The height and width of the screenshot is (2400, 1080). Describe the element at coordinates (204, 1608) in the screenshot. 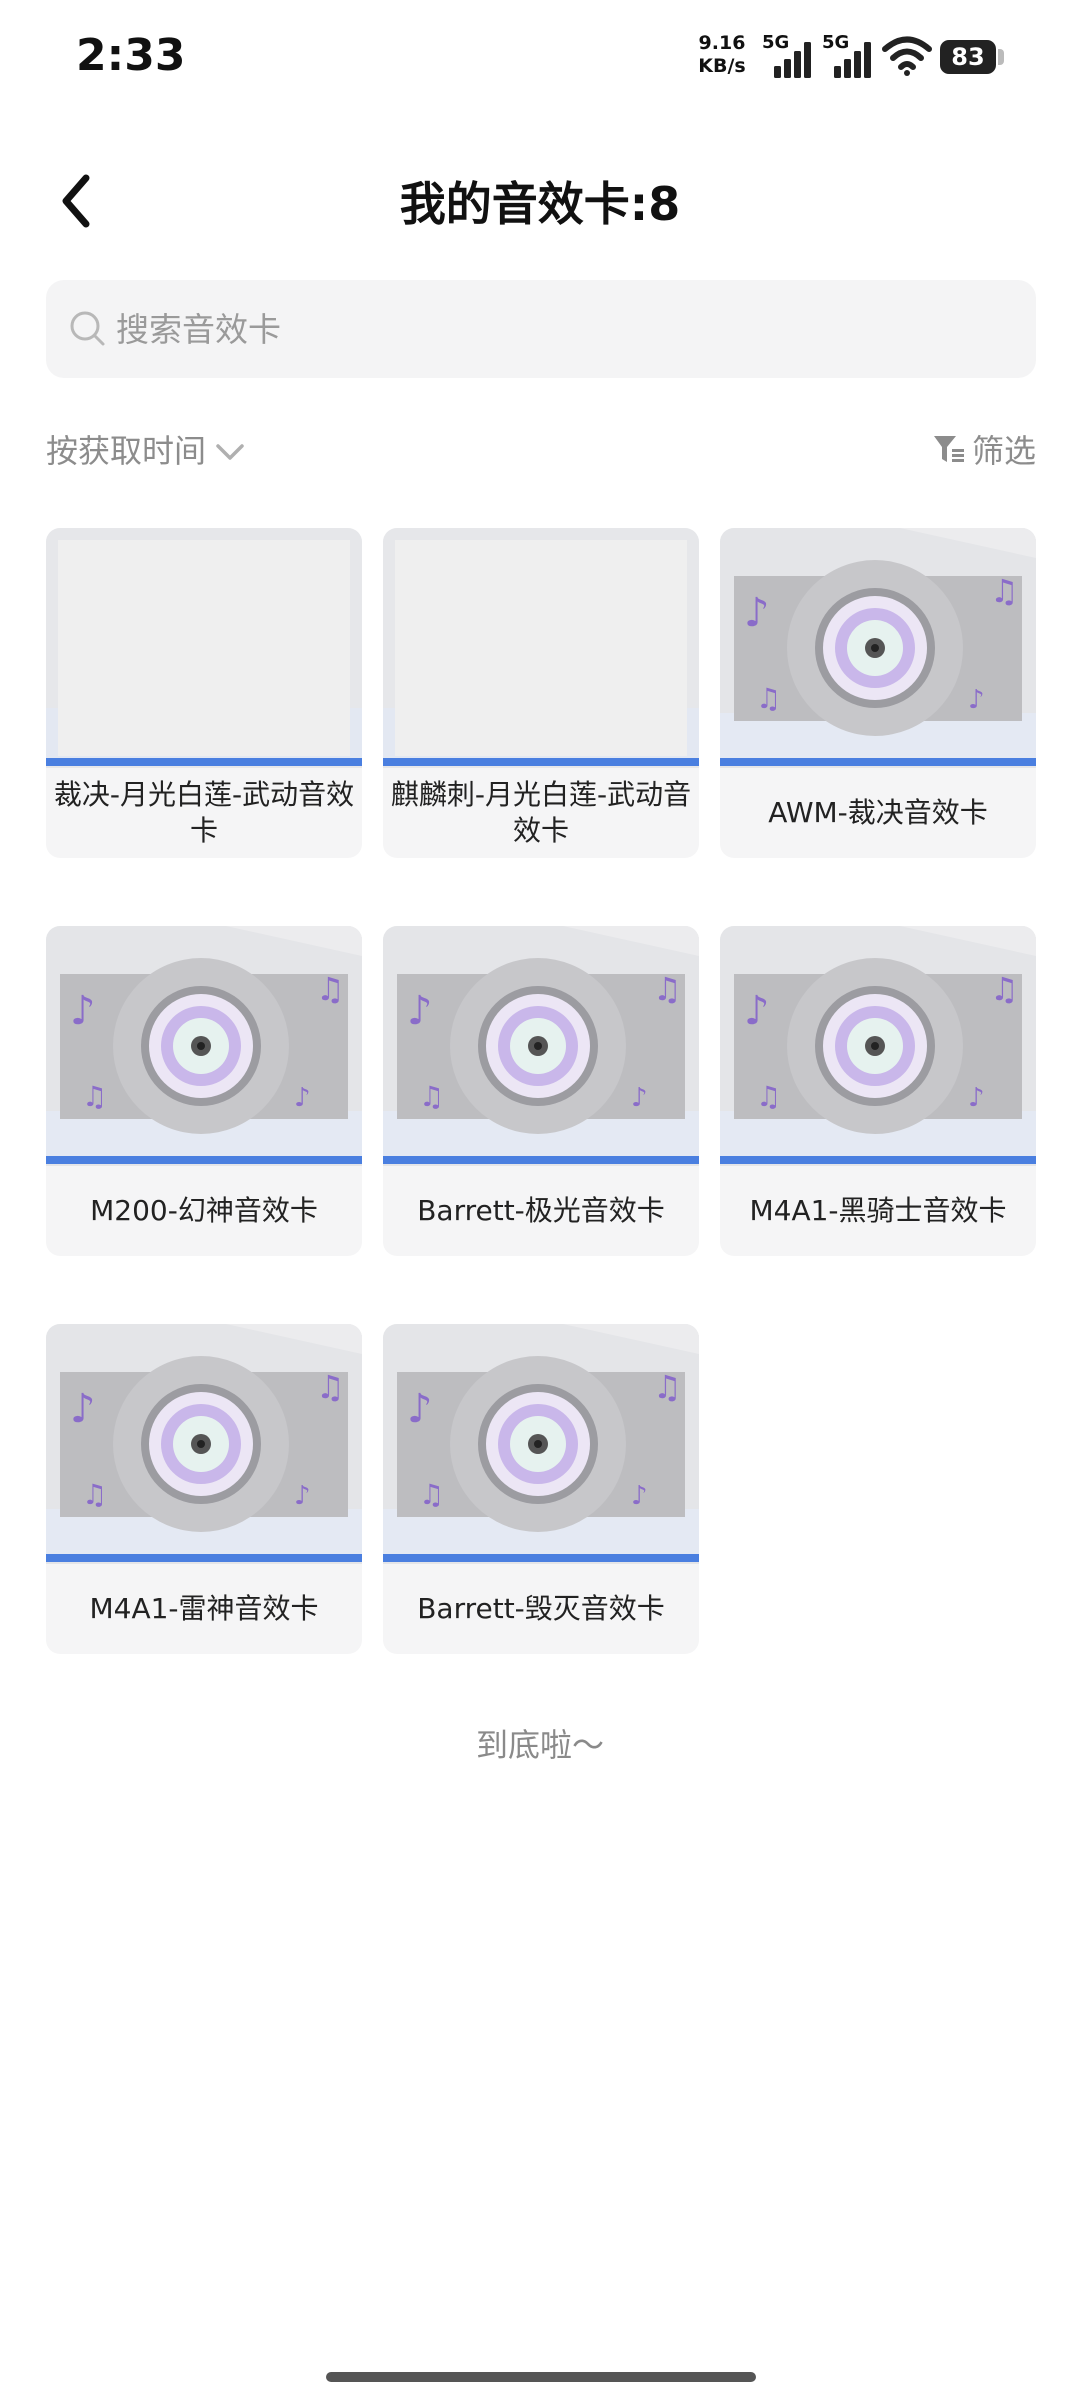

I see `sound-card-name: M4A1-雷神音效卡` at that location.